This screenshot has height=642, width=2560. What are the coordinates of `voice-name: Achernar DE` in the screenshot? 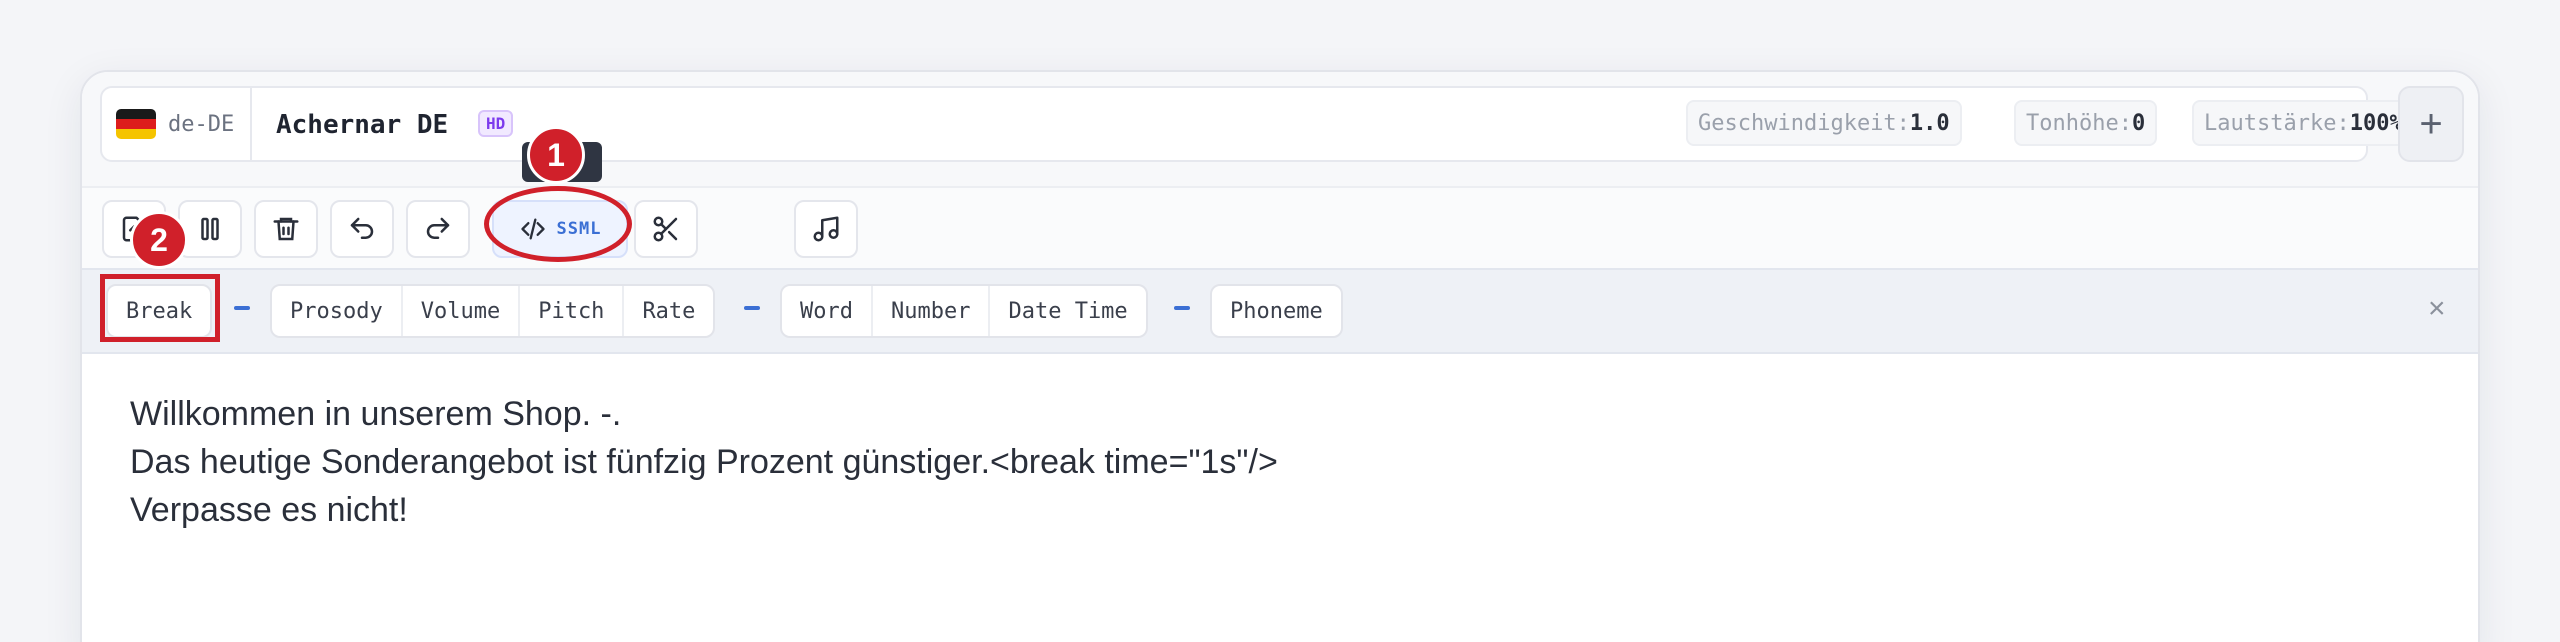 It's located at (362, 125).